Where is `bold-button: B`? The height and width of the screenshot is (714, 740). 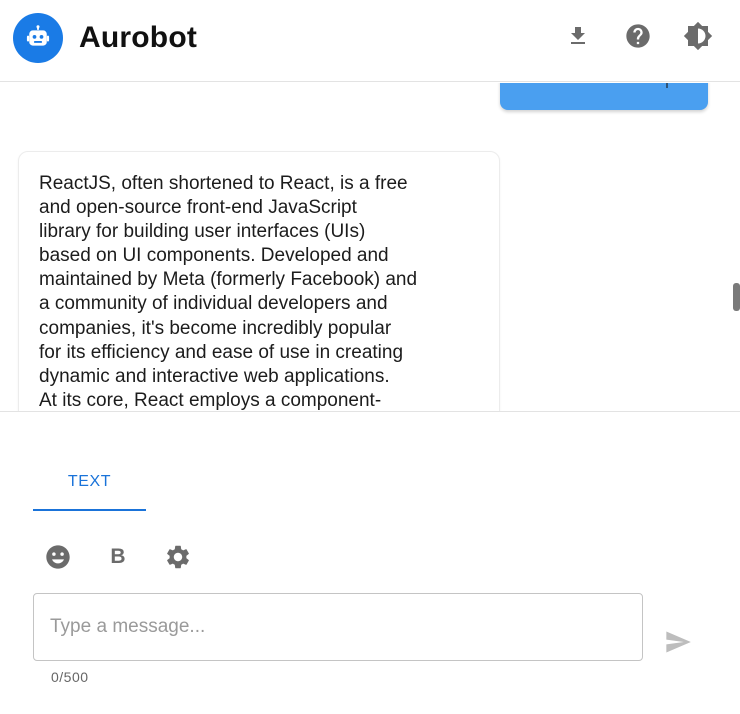 bold-button: B is located at coordinates (118, 557).